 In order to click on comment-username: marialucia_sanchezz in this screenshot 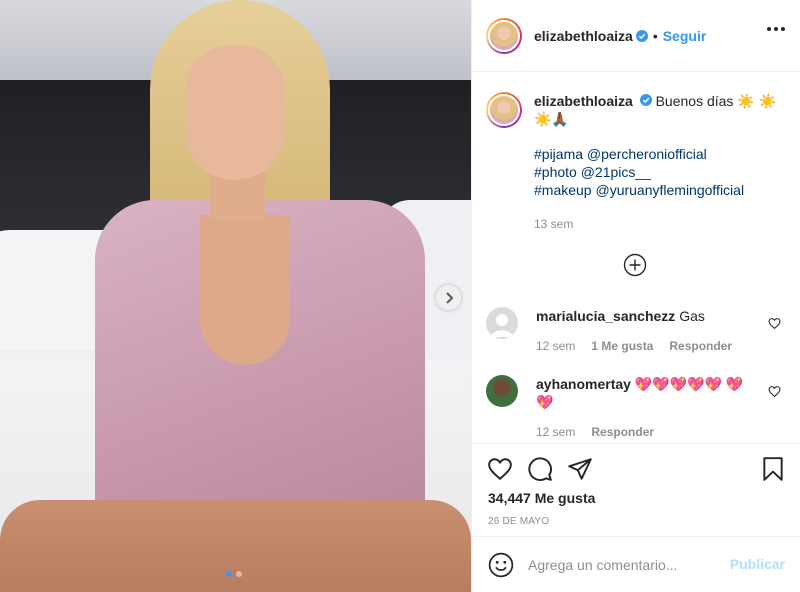, I will do `click(605, 316)`.